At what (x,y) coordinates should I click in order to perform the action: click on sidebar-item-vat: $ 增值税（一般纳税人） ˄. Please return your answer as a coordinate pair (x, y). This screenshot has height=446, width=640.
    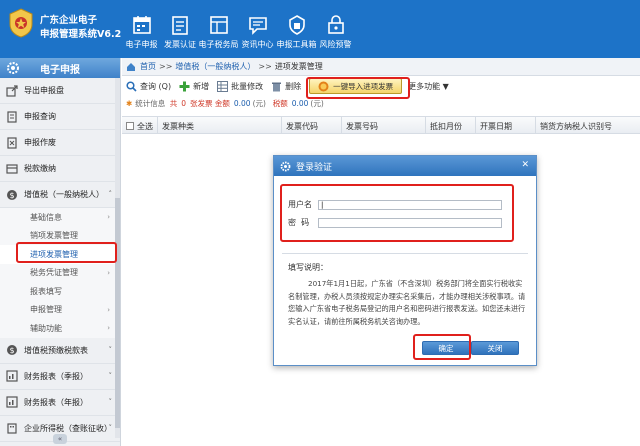
    Looking at the image, I should click on (60, 195).